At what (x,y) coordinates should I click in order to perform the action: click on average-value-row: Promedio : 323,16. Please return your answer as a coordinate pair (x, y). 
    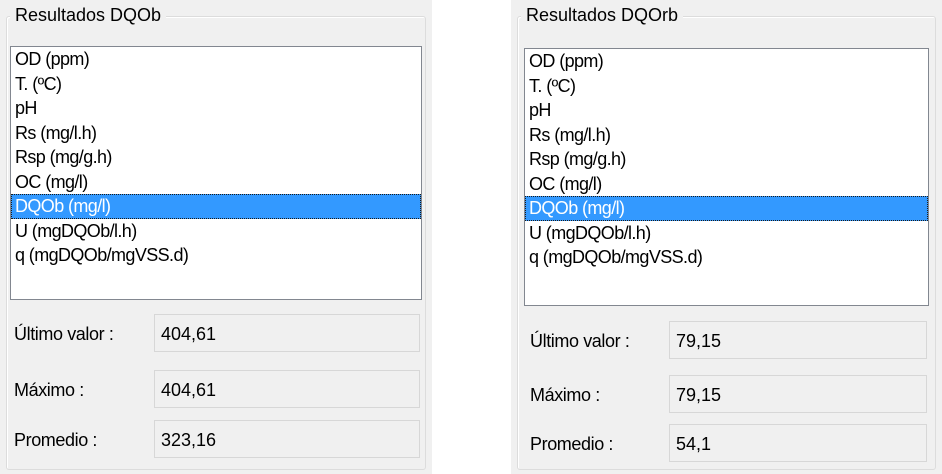
    Looking at the image, I should click on (216, 440).